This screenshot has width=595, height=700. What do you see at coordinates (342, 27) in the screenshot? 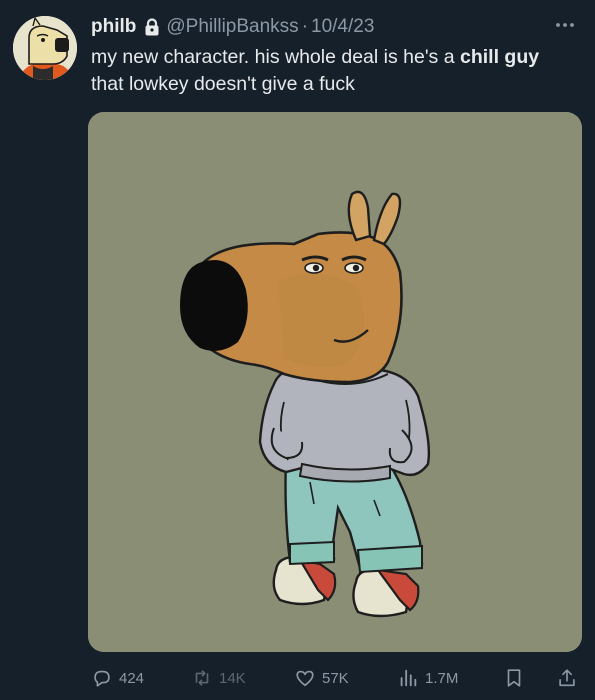
I see `tweet-date: 10/4/23` at bounding box center [342, 27].